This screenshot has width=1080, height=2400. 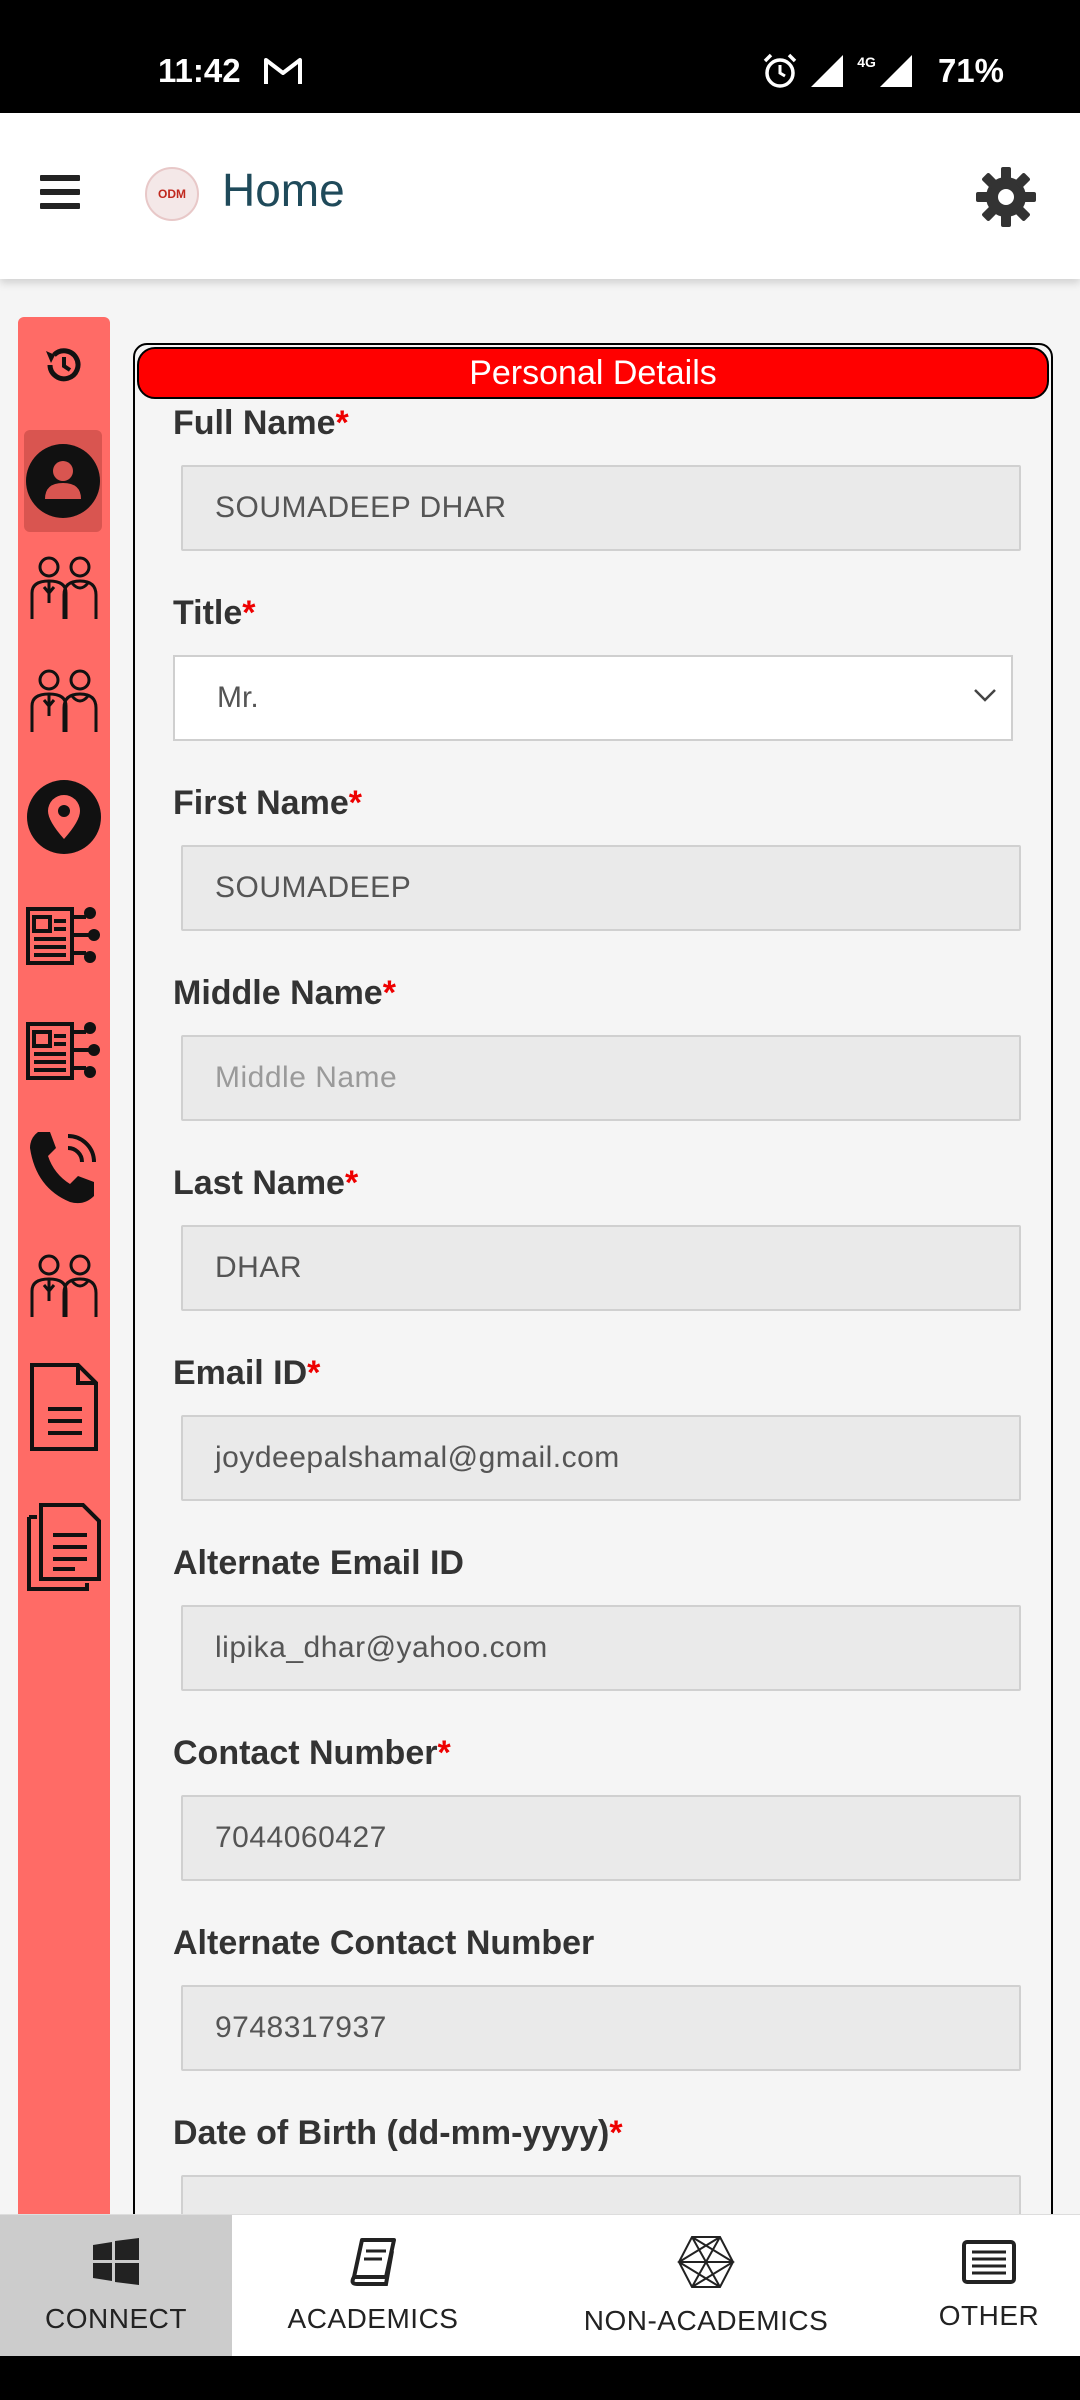 What do you see at coordinates (283, 190) in the screenshot?
I see `page-title: Home` at bounding box center [283, 190].